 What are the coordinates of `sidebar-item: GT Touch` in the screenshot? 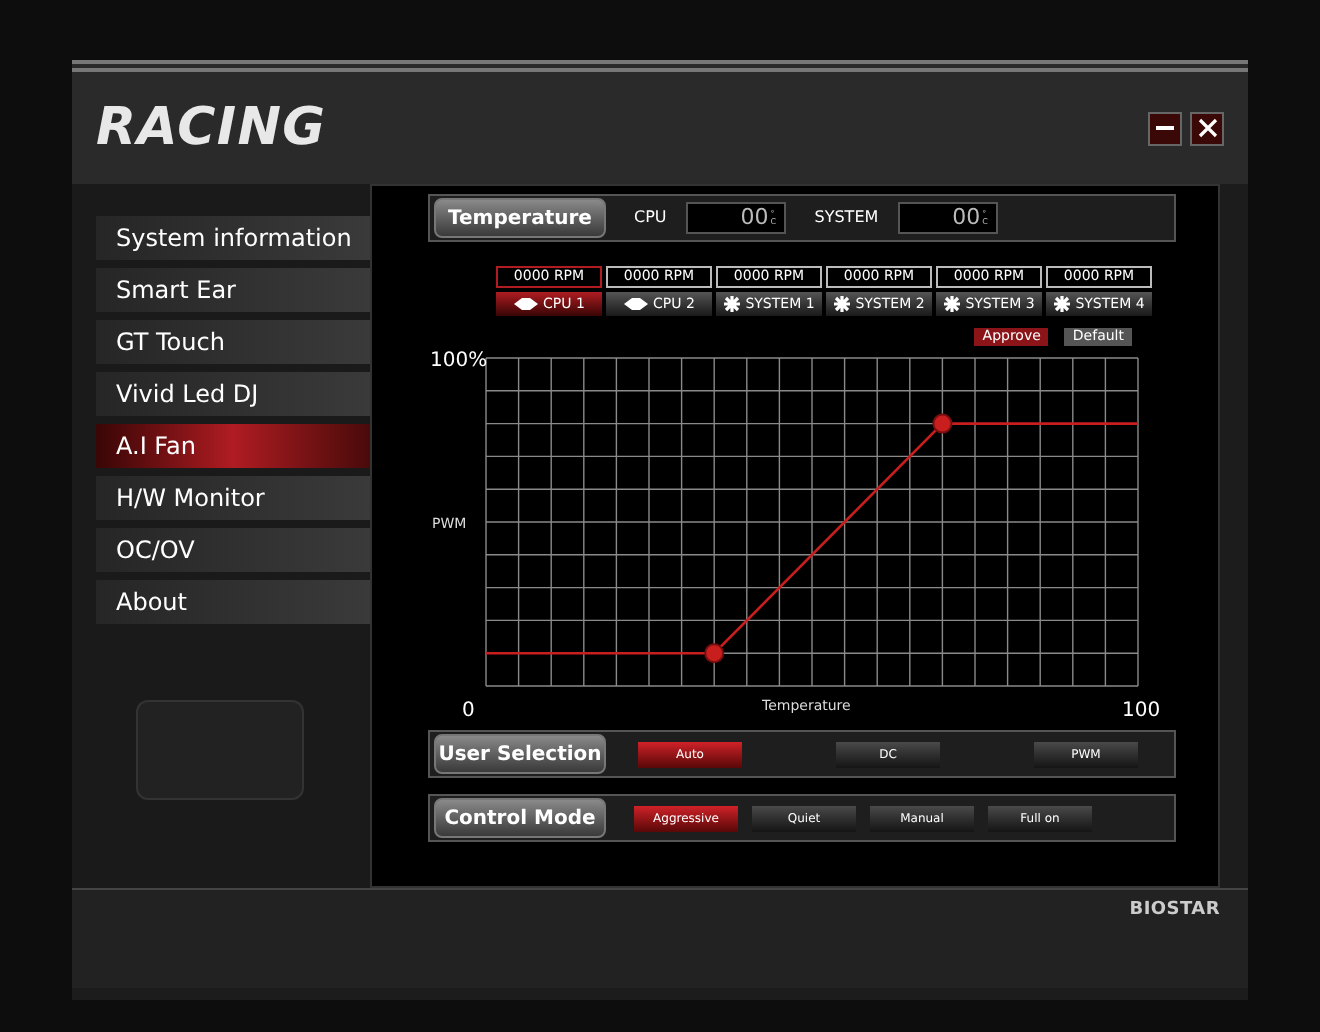 It's located at (233, 342).